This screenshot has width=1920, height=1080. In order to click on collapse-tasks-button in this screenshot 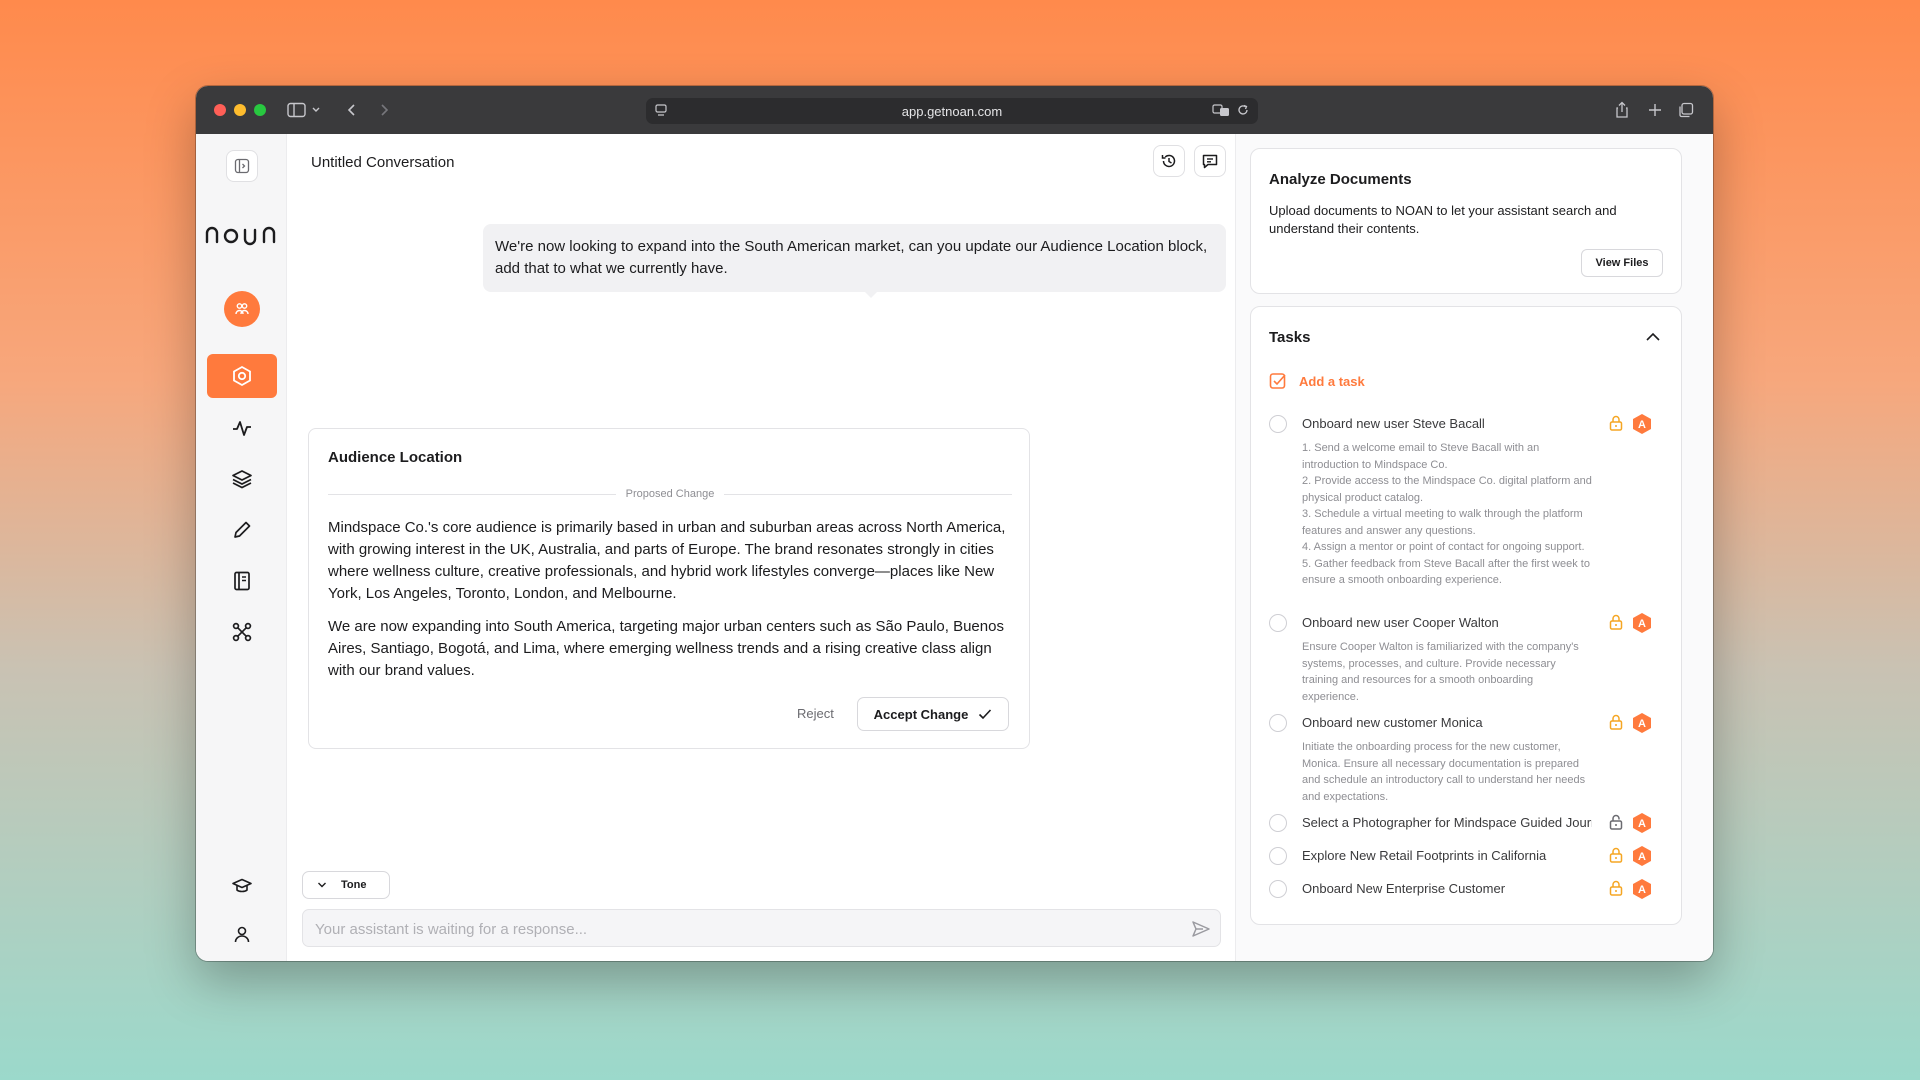, I will do `click(1653, 337)`.